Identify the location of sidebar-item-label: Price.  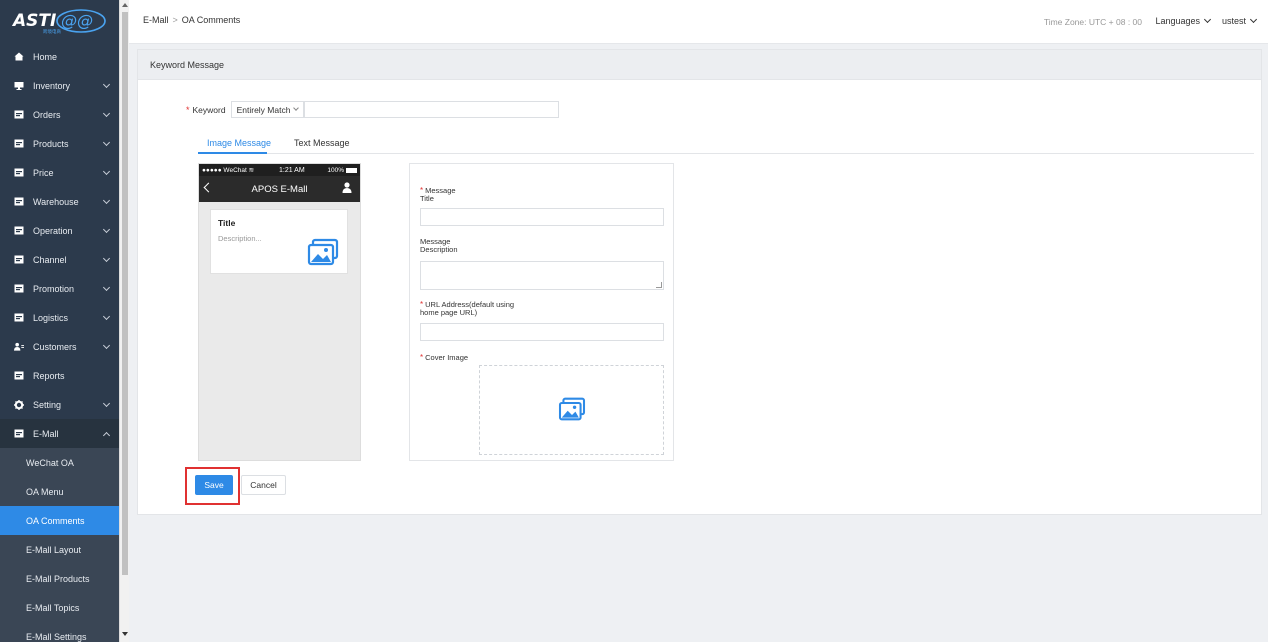
(43, 172).